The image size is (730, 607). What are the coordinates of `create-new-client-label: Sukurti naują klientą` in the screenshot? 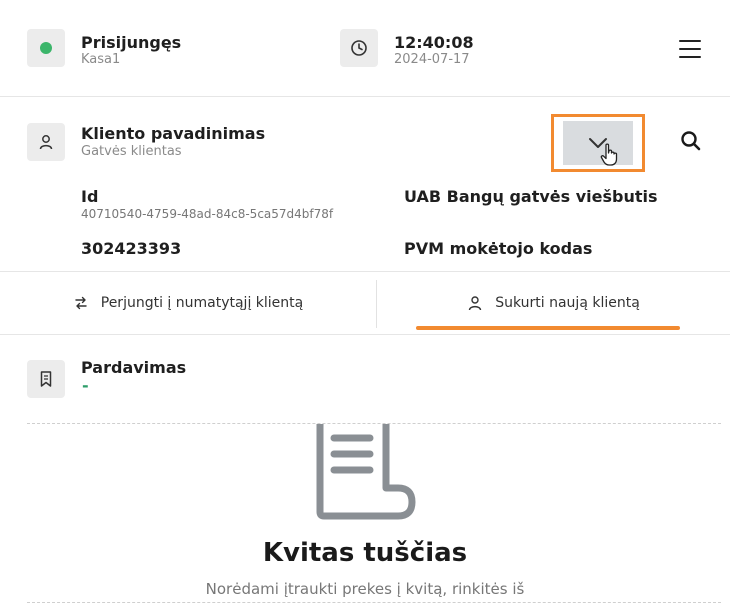 It's located at (567, 303).